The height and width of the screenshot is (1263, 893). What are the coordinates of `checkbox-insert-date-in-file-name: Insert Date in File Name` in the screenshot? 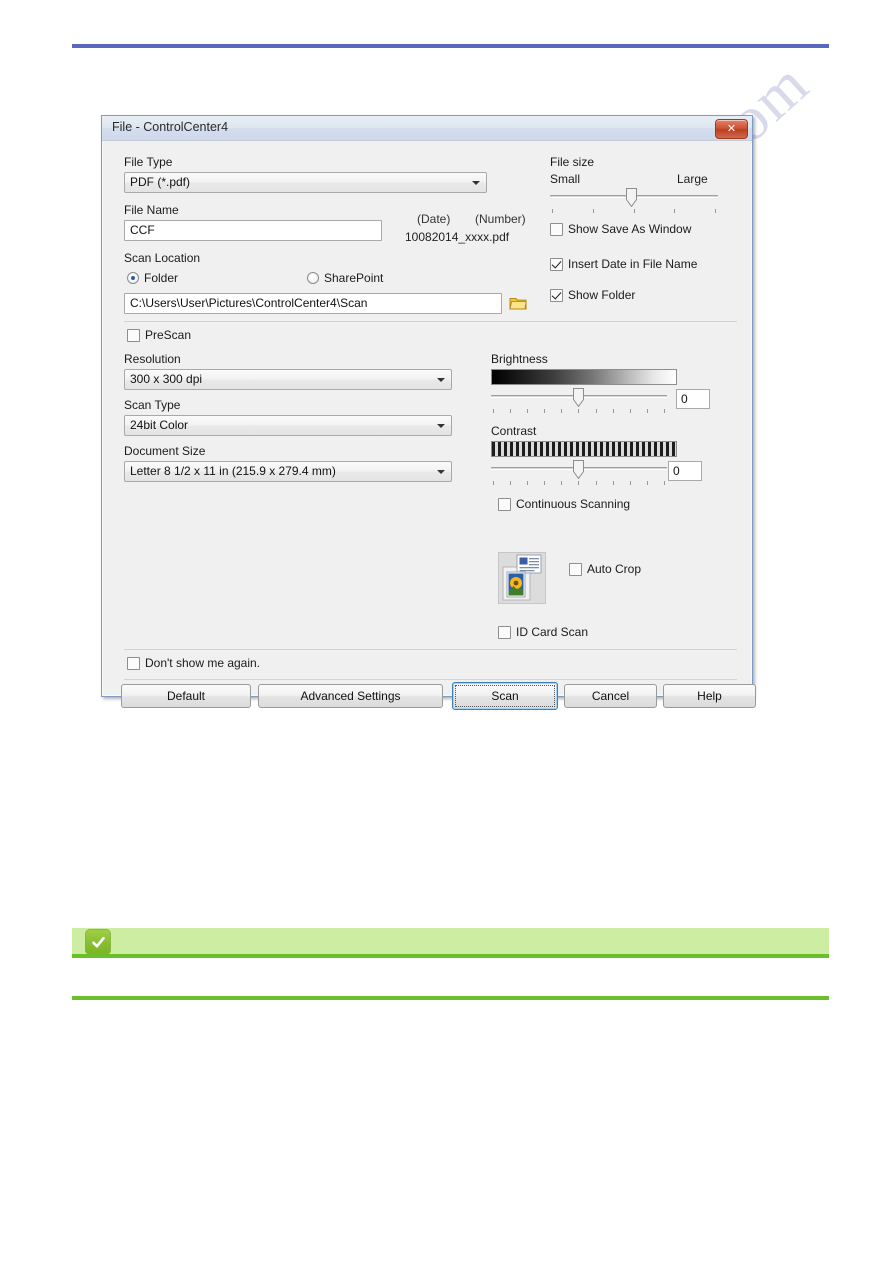 It's located at (623, 264).